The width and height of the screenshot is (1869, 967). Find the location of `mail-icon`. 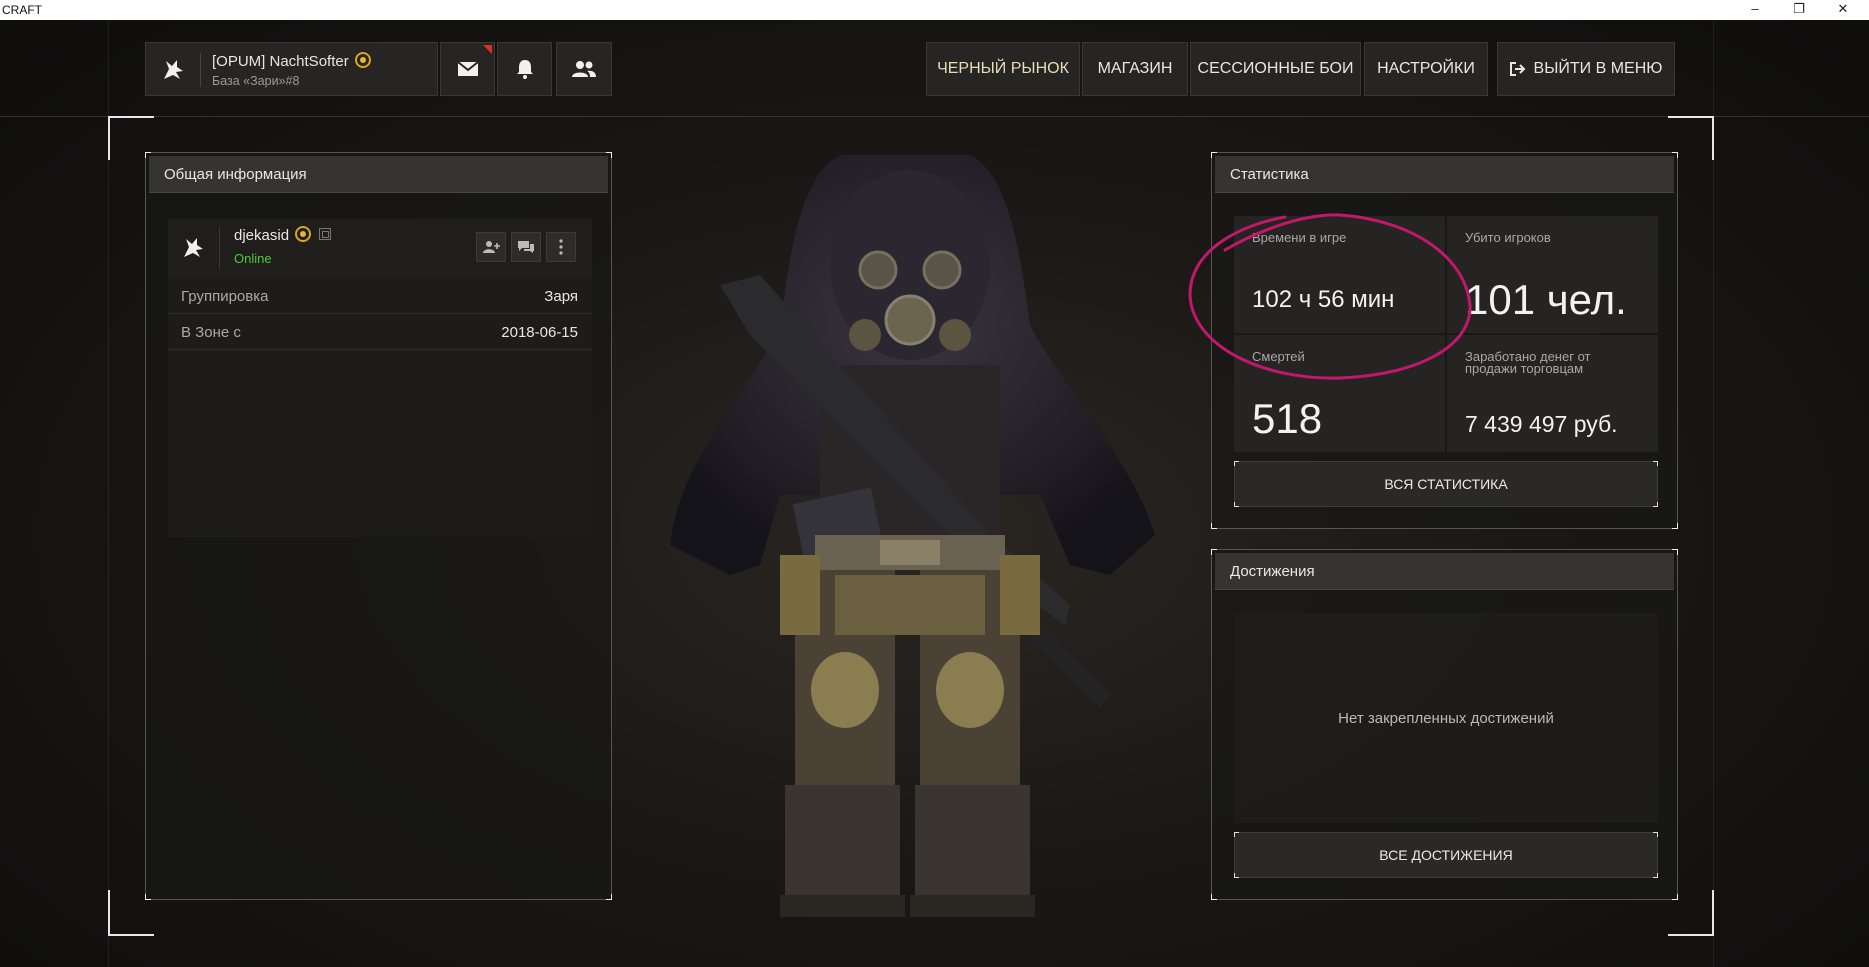

mail-icon is located at coordinates (467, 68).